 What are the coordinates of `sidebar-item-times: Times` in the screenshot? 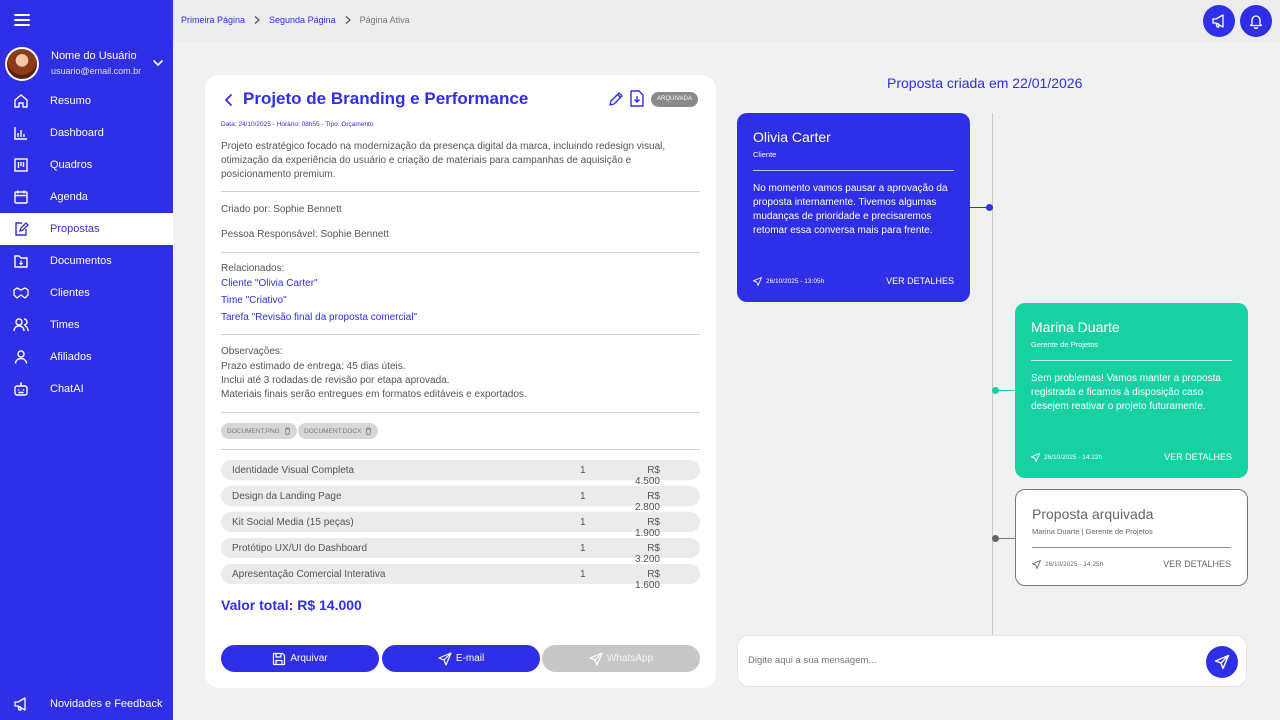 It's located at (86, 325).